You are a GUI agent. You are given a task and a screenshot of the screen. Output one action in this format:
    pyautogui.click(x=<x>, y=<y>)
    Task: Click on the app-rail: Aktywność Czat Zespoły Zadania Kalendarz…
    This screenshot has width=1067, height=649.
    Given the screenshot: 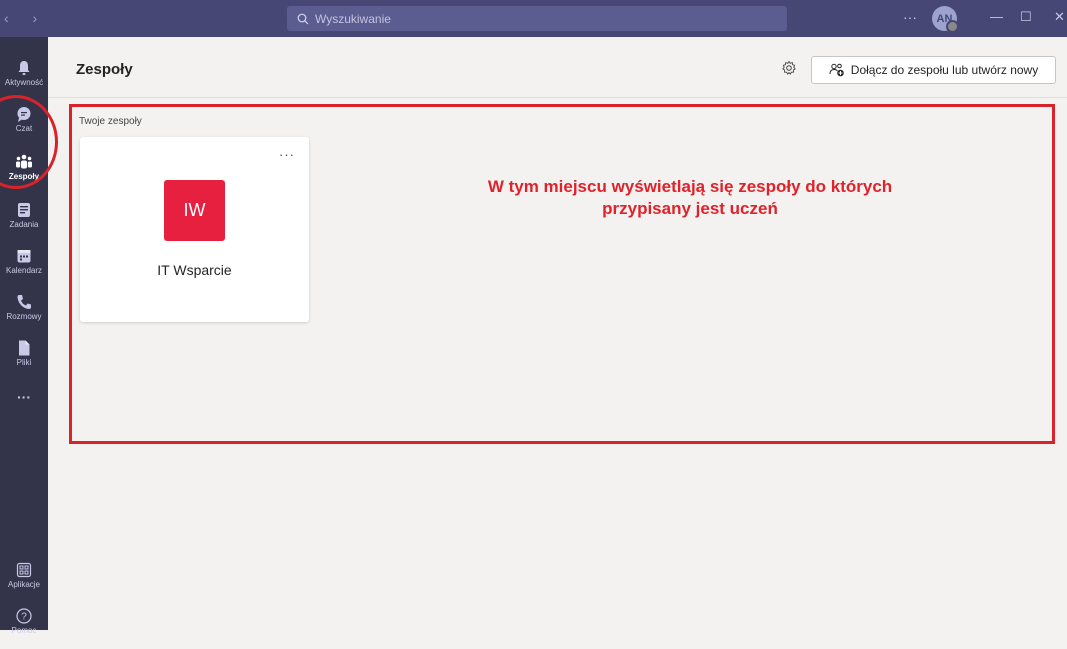 What is the action you would take?
    pyautogui.click(x=24, y=336)
    